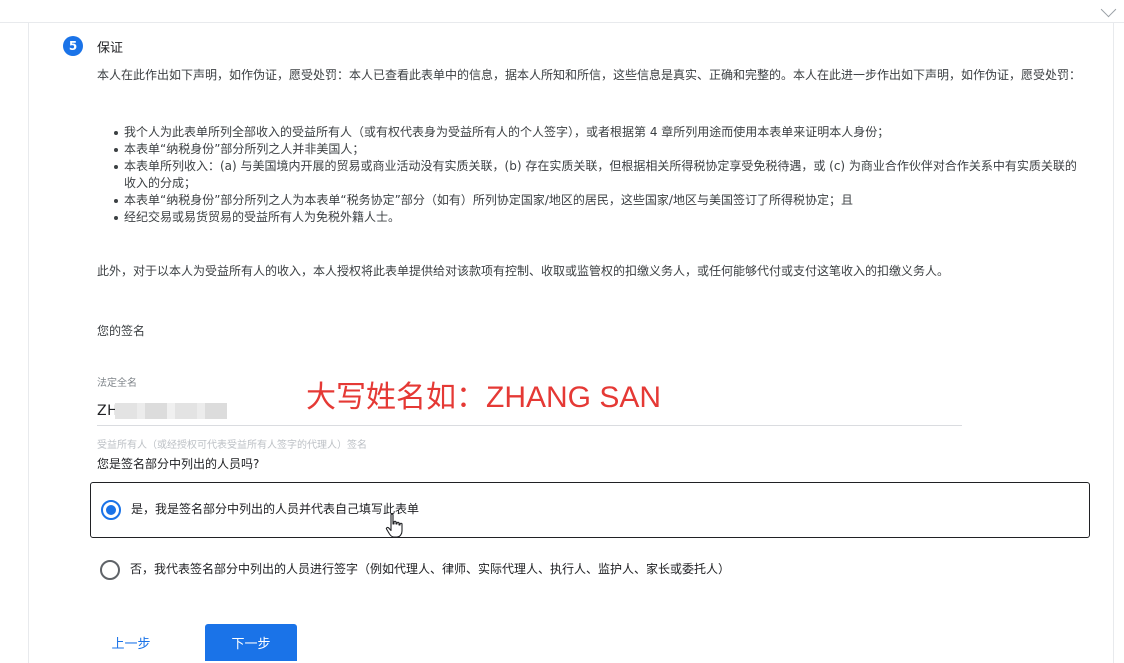 This screenshot has height=663, width=1124. Describe the element at coordinates (232, 445) in the screenshot. I see `signature-helper-text: 受益所有人（或经授权可代表受益所有人签字的代理人）签名` at that location.